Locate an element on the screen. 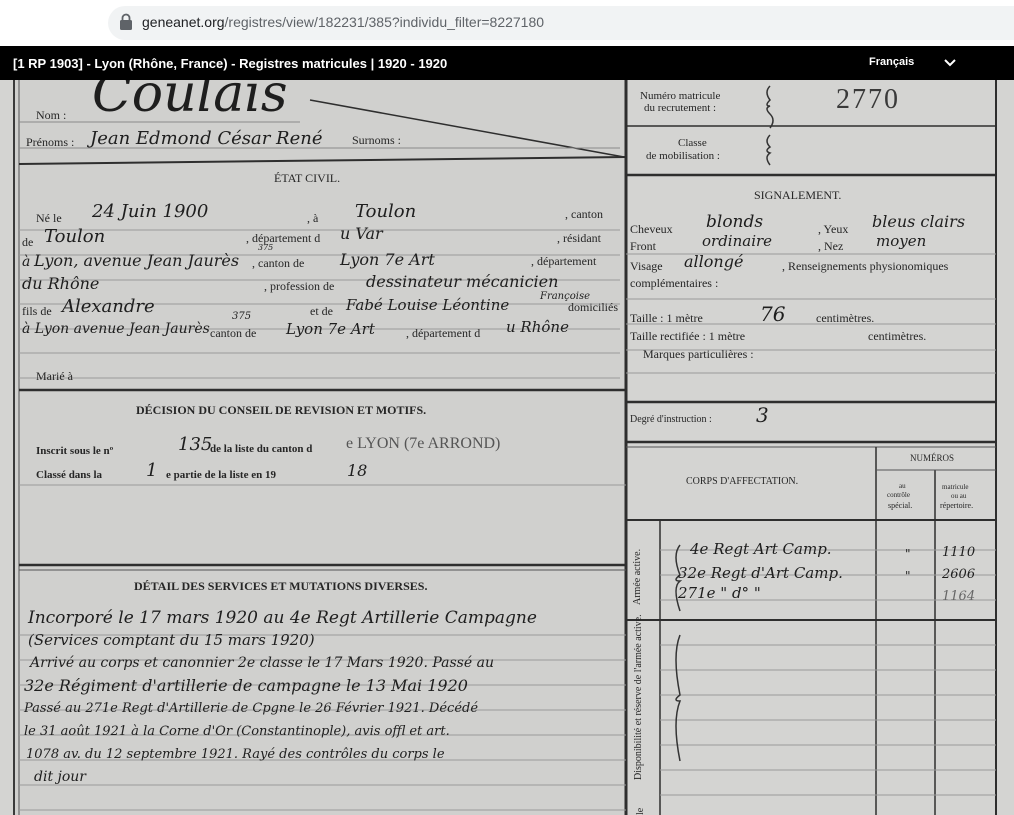 The image size is (1014, 815). taille-value: 76 is located at coordinates (773, 314).